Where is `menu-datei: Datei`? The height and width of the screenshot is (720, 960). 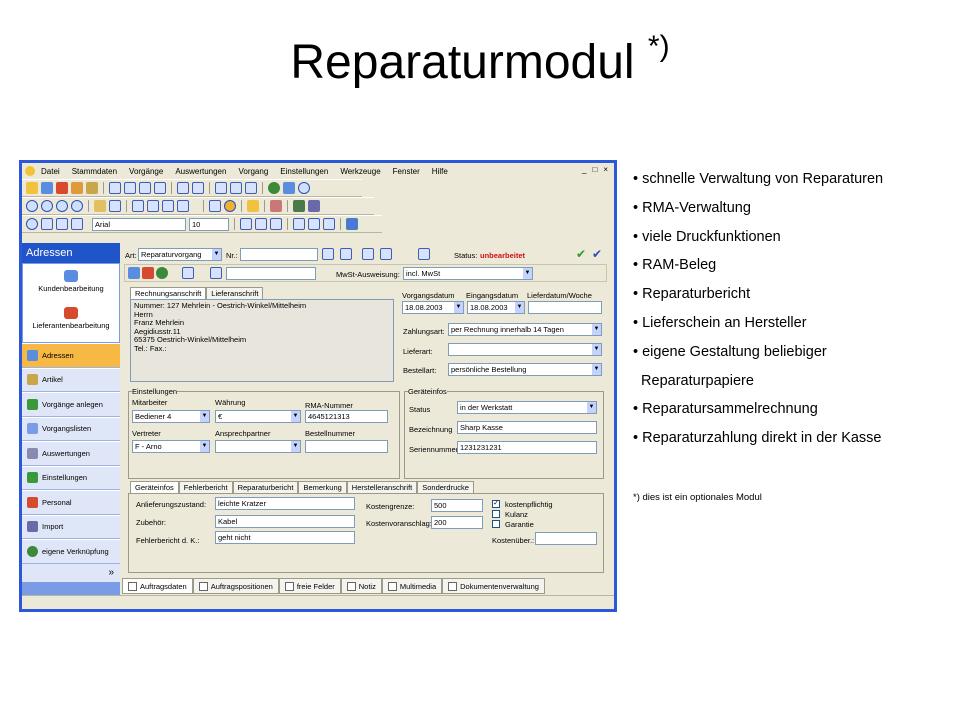
menu-datei: Datei is located at coordinates (50, 171).